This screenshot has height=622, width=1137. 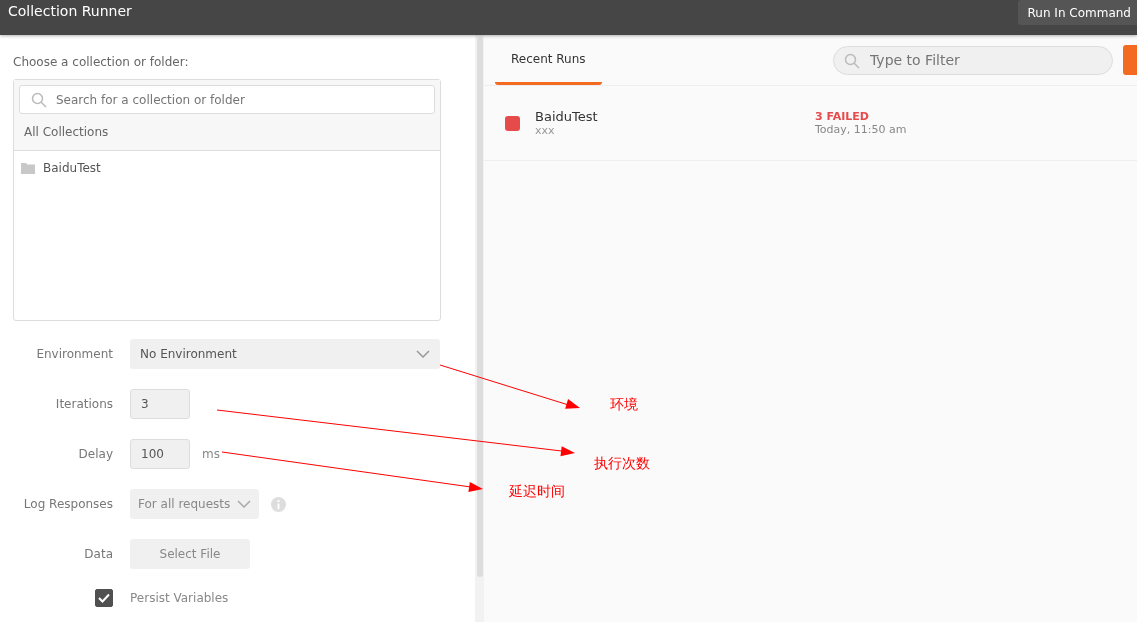 What do you see at coordinates (72, 168) in the screenshot?
I see `collection-item: BaiduTest` at bounding box center [72, 168].